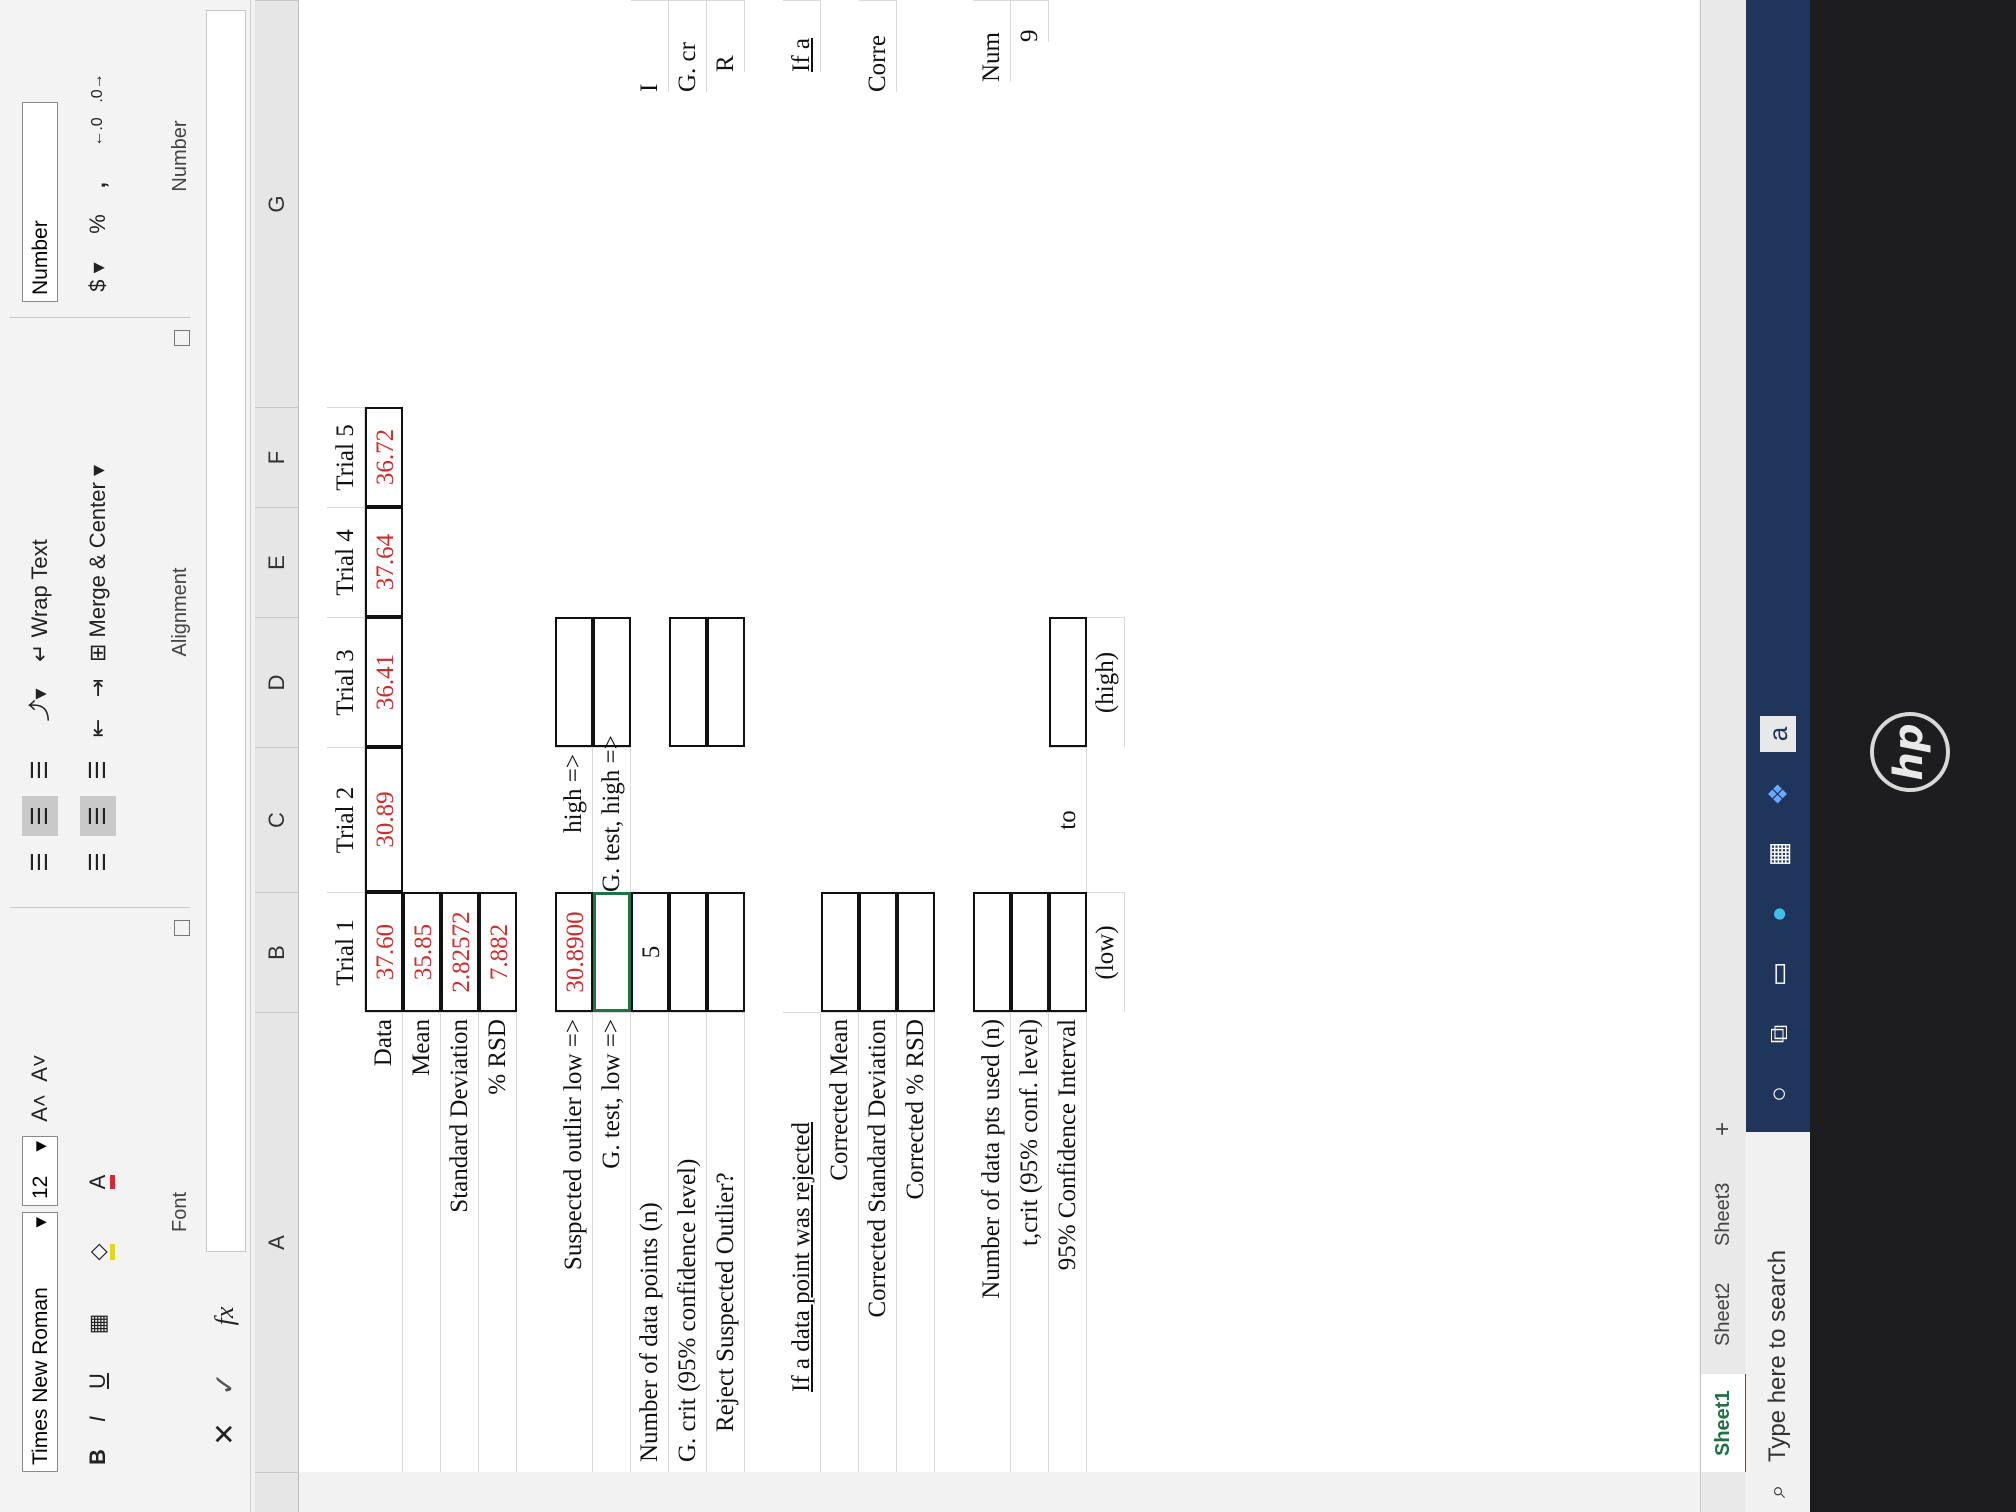  I want to click on cancel-icon: ✕, so click(225, 1434).